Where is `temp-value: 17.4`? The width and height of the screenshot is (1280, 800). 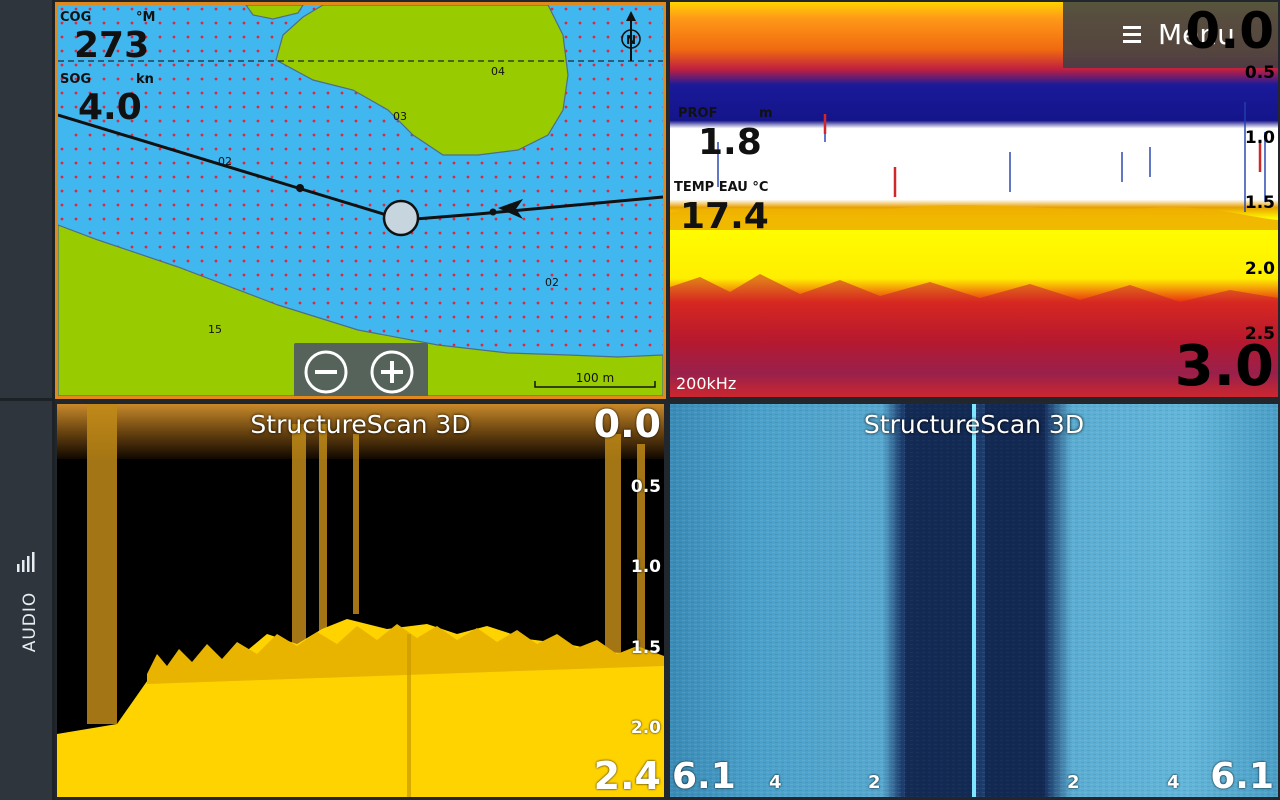 temp-value: 17.4 is located at coordinates (724, 216).